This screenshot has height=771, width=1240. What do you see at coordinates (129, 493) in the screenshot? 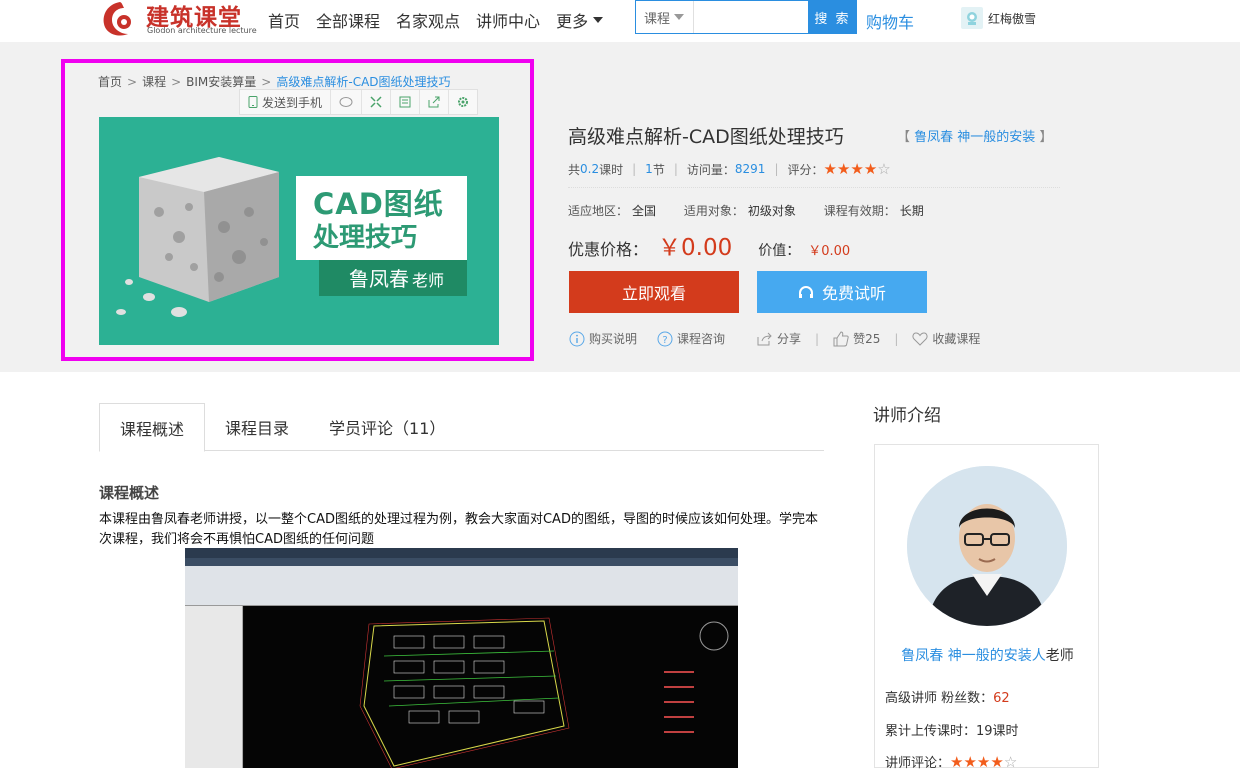
I see `overview-heading: 课程概述` at bounding box center [129, 493].